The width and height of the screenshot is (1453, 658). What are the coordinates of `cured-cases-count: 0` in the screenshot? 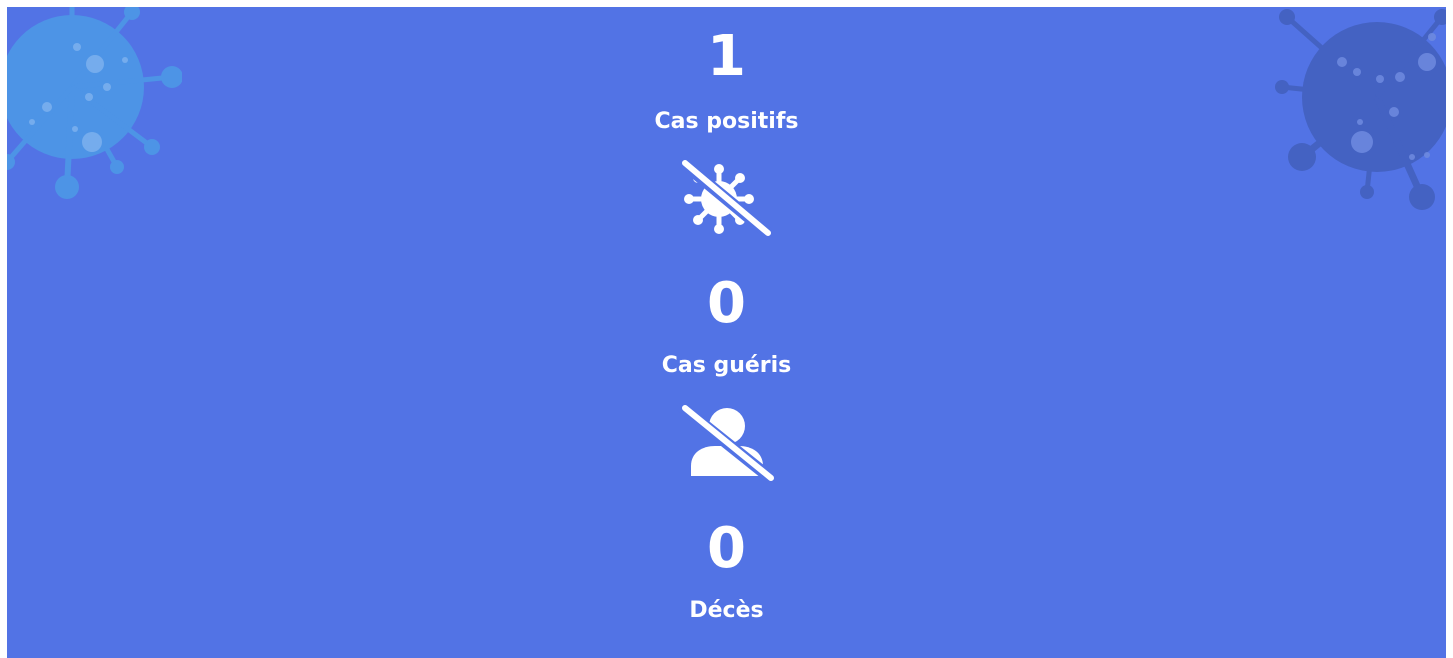 It's located at (726, 303).